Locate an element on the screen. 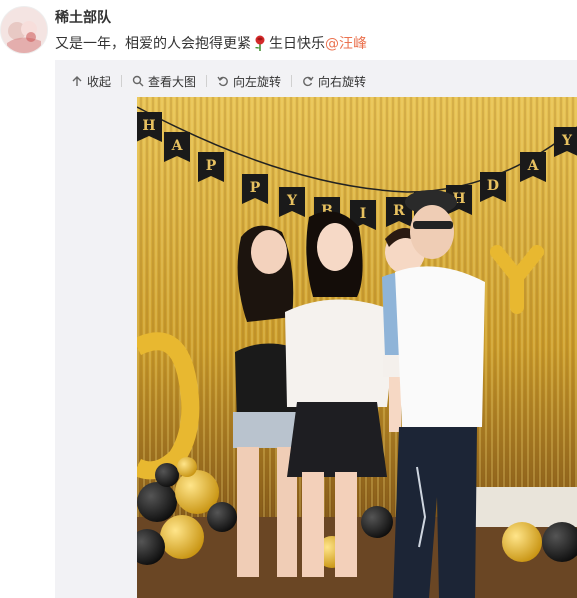 The height and width of the screenshot is (598, 577). view-large-button: 查看大图 is located at coordinates (164, 81).